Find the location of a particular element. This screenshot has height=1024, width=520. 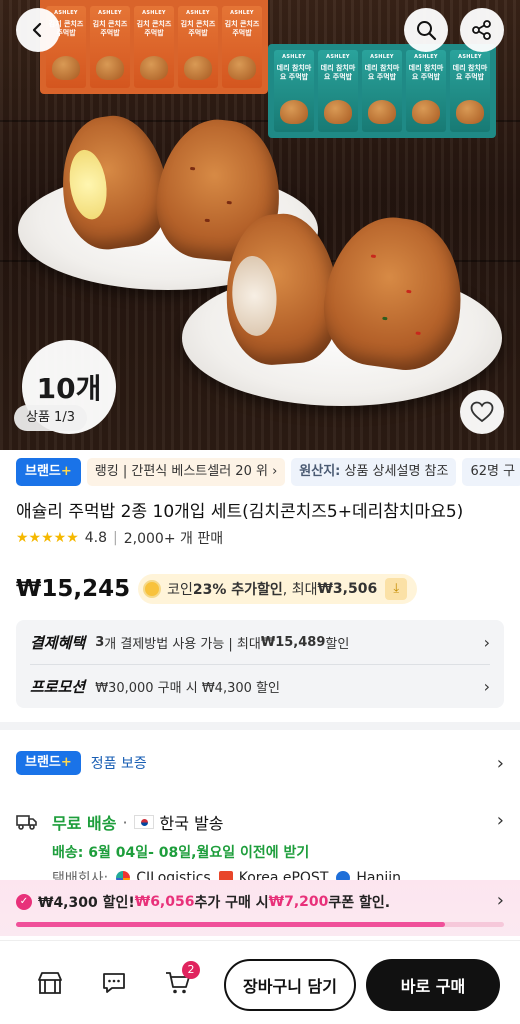

buy-now-button: 바로 구매 is located at coordinates (433, 985).